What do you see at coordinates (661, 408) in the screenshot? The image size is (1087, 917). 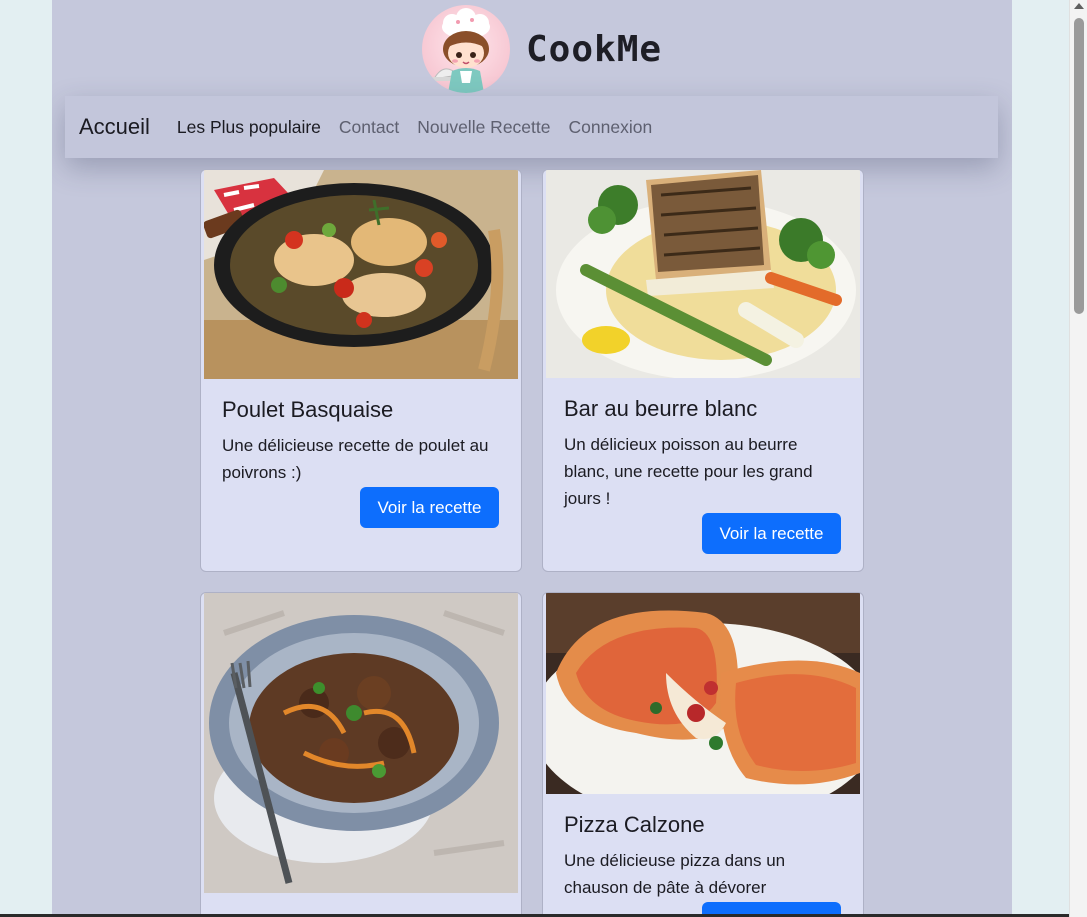 I see `recipe-title: Bar au beurre blanc` at bounding box center [661, 408].